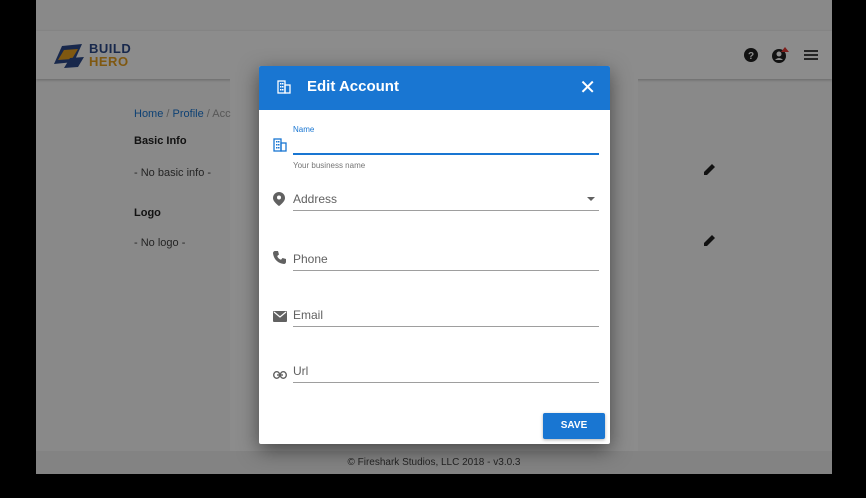 The height and width of the screenshot is (498, 866). Describe the element at coordinates (308, 315) in the screenshot. I see `email-input: Email` at that location.